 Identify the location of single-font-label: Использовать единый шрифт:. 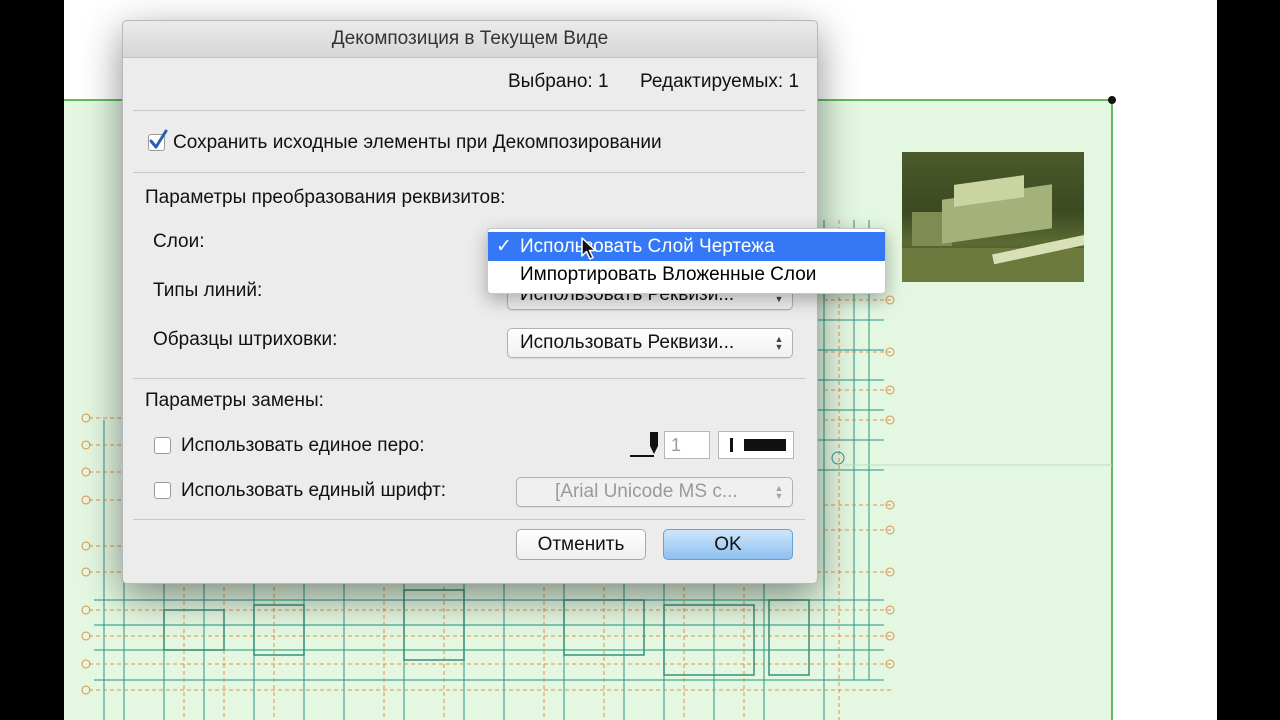
(314, 490).